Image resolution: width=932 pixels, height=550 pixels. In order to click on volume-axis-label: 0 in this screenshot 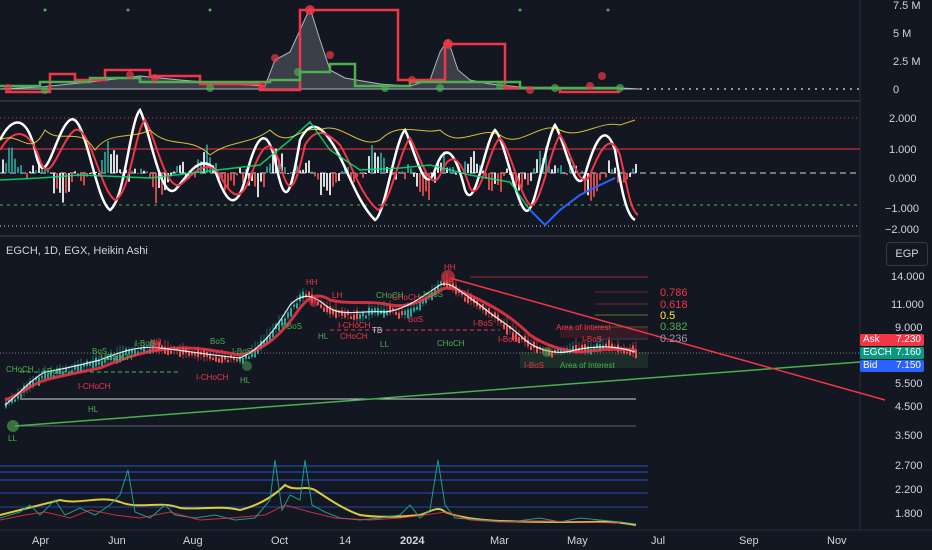, I will do `click(896, 90)`.